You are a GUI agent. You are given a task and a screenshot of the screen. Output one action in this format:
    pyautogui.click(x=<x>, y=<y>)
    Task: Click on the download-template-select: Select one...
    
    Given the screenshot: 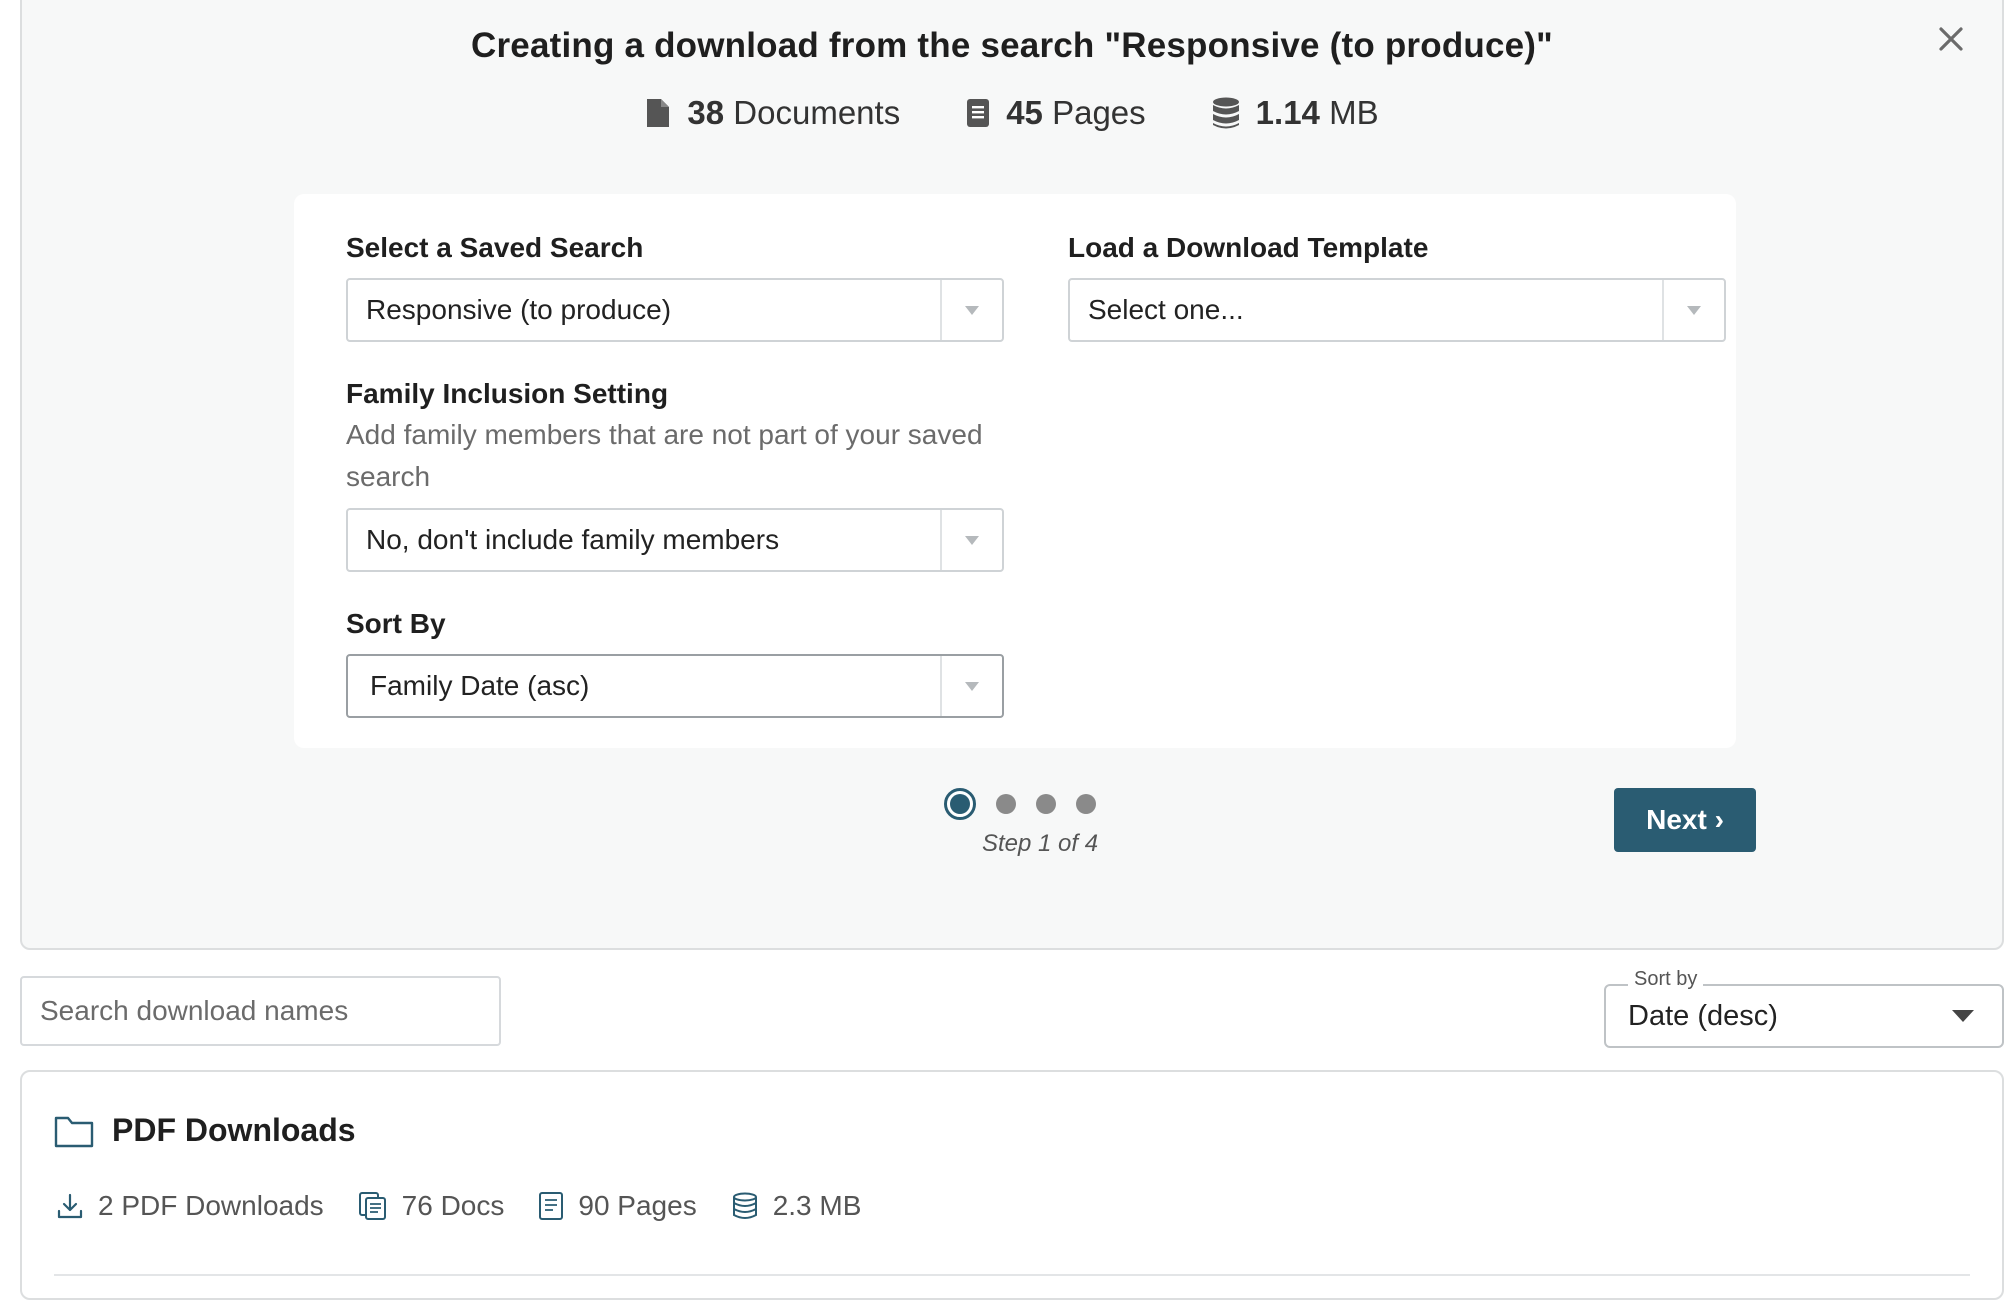 What is the action you would take?
    pyautogui.click(x=1397, y=310)
    